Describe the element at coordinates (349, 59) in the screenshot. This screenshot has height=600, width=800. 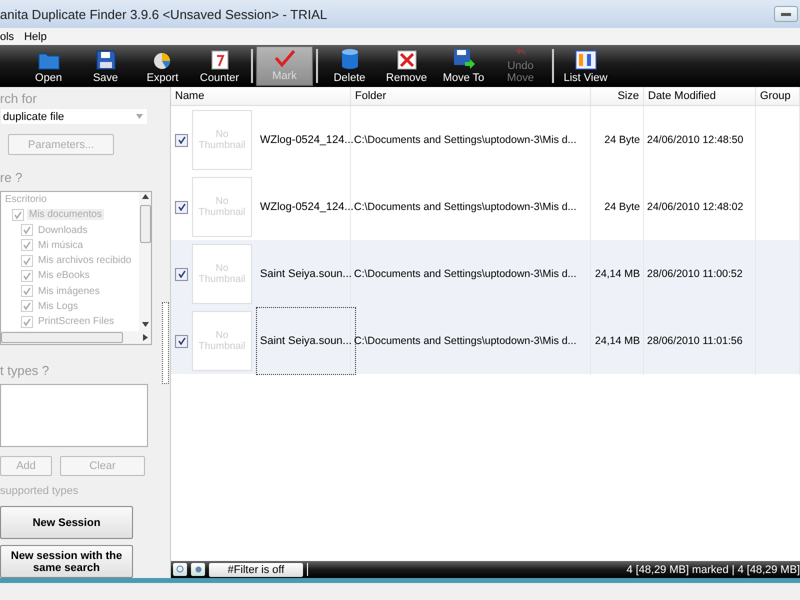
I see `cylinder-icon` at that location.